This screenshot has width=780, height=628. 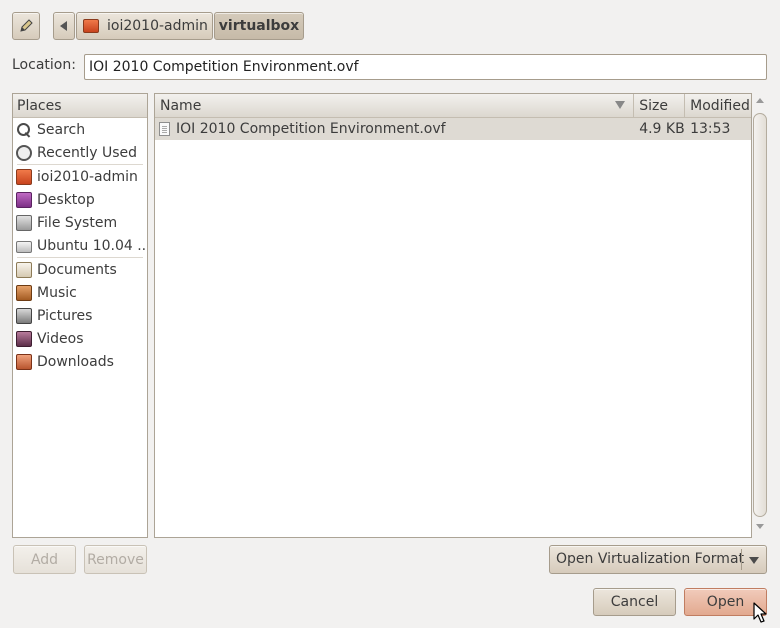 I want to click on column-size-label: Size, so click(x=653, y=105).